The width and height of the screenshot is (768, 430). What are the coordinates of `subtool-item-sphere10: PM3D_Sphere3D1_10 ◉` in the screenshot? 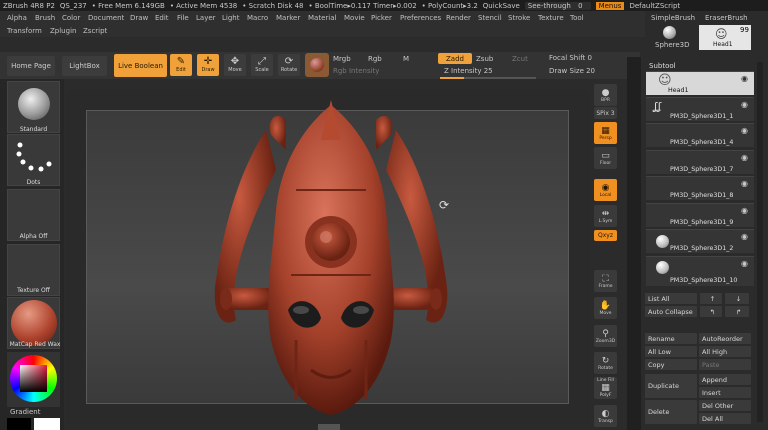 It's located at (700, 271).